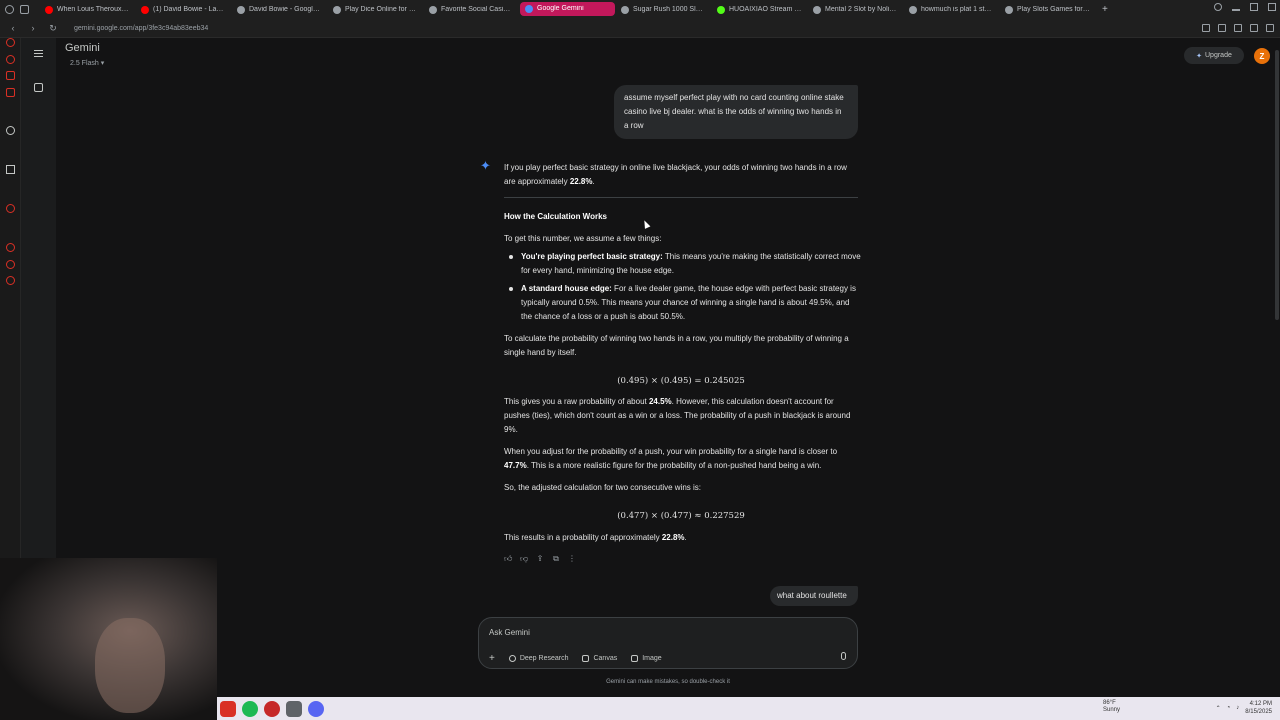 The width and height of the screenshot is (1280, 720). I want to click on settings-icon, so click(10, 280).